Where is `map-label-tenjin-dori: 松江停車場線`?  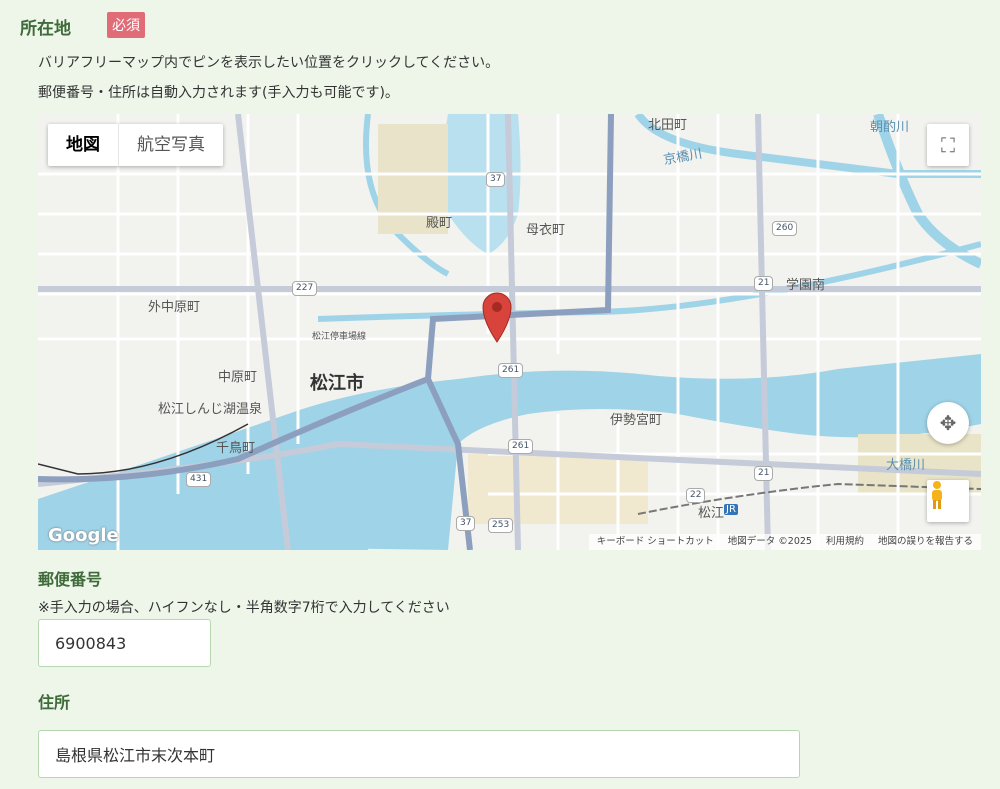 map-label-tenjin-dori: 松江停車場線 is located at coordinates (339, 337).